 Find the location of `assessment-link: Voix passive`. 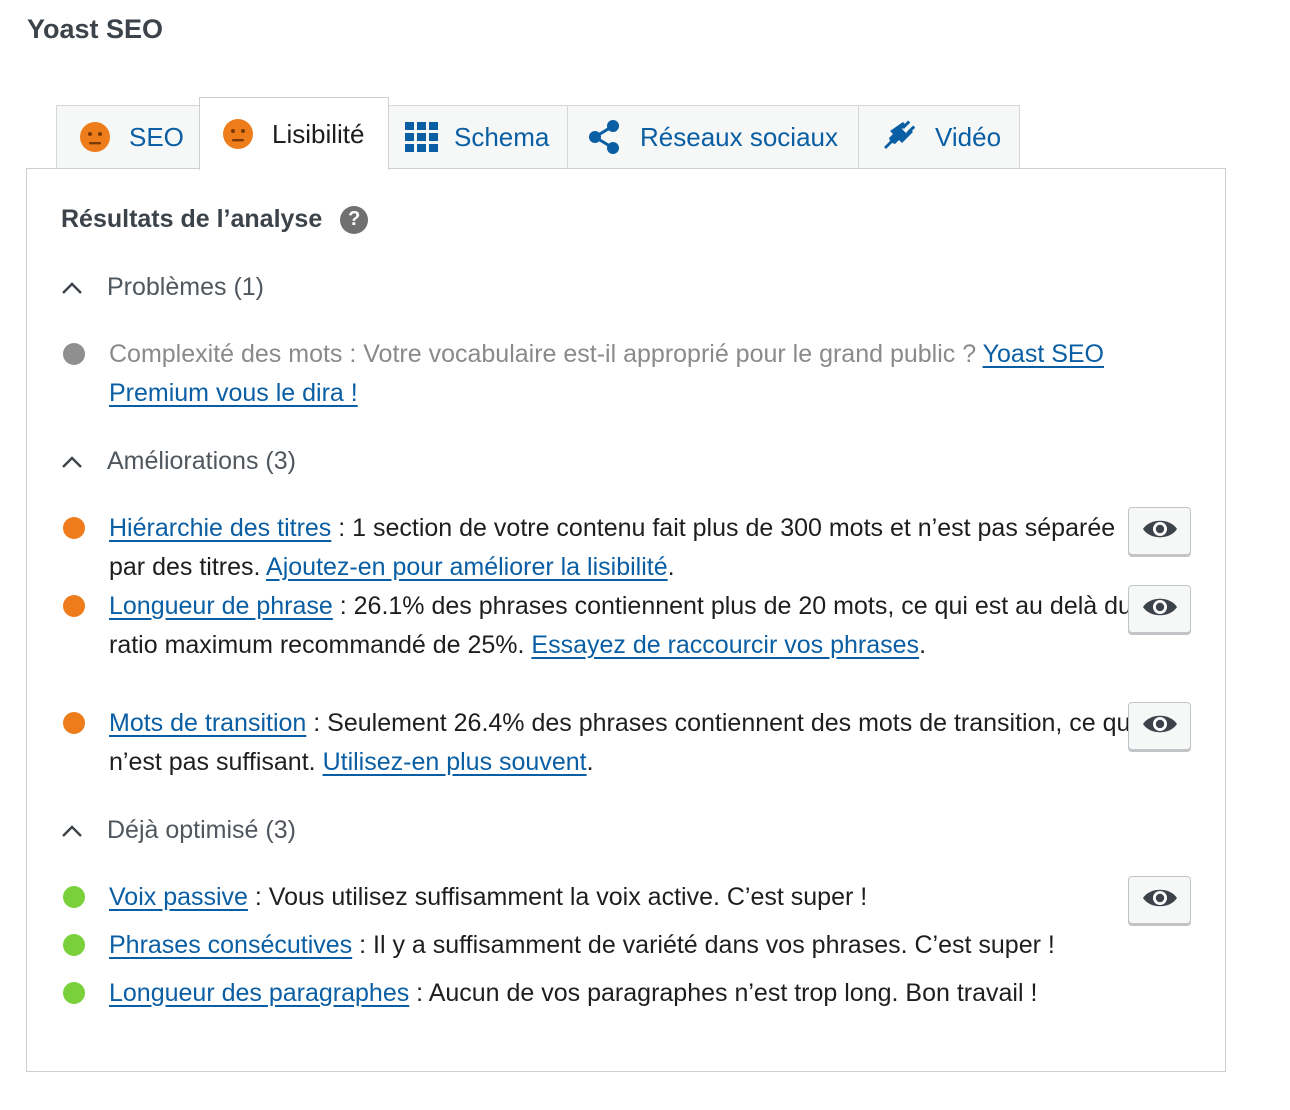

assessment-link: Voix passive is located at coordinates (178, 897).